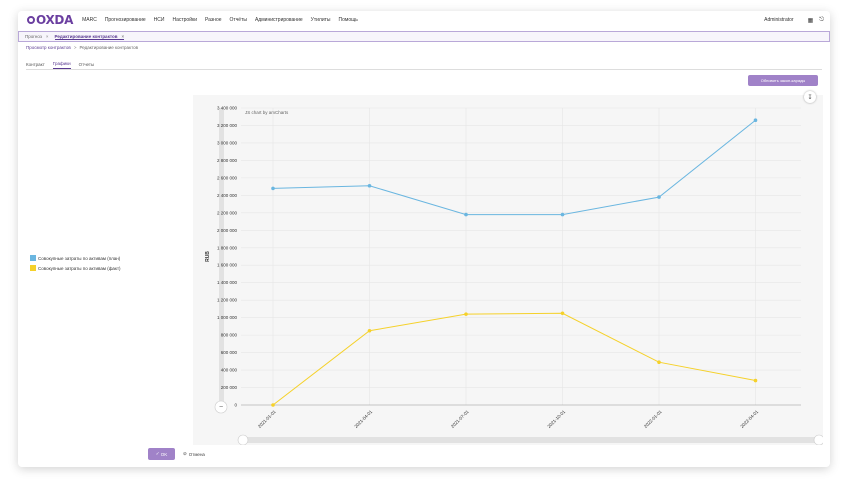  I want to click on cancel-label: Отмена, so click(196, 454).